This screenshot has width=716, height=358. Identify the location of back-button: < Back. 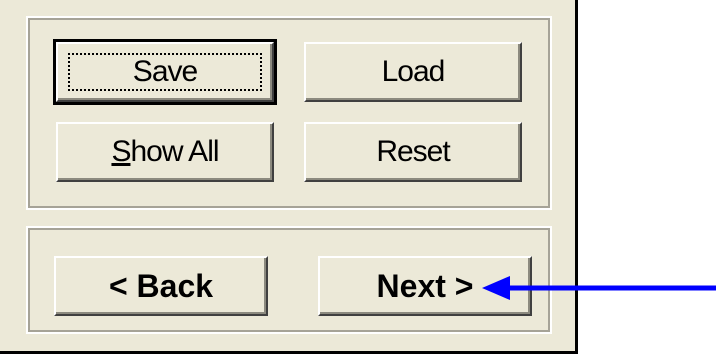
(161, 286).